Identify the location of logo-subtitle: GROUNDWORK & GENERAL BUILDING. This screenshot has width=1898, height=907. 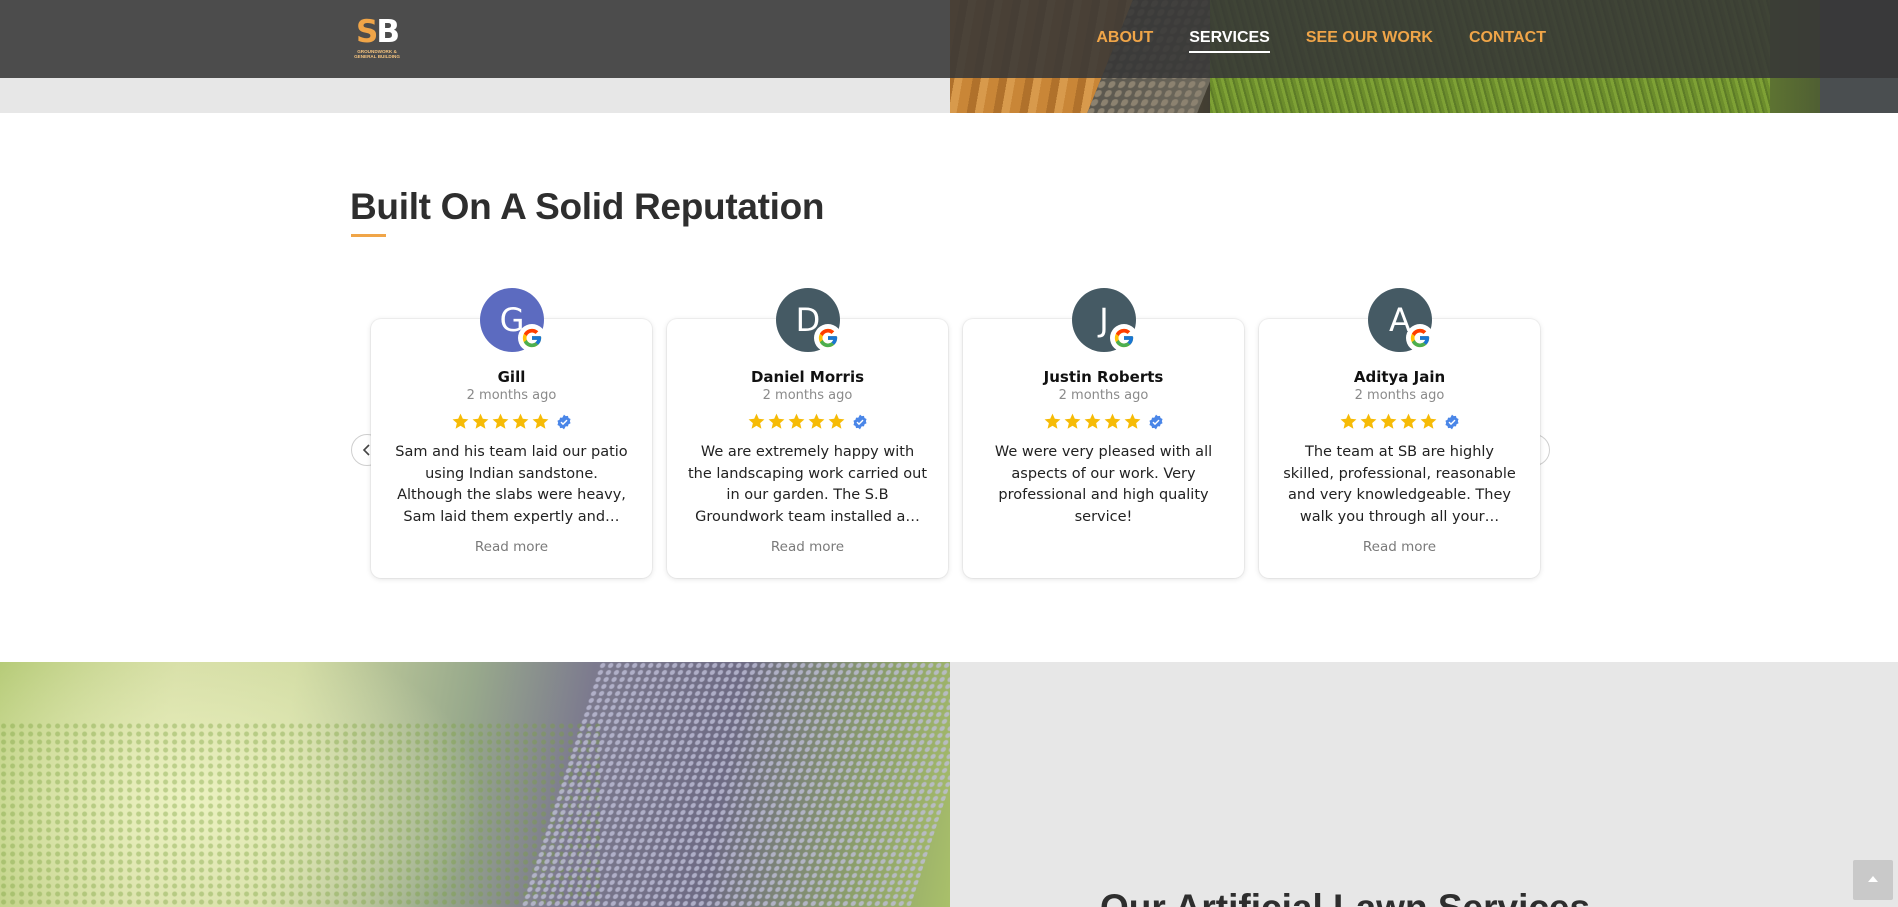
(377, 54).